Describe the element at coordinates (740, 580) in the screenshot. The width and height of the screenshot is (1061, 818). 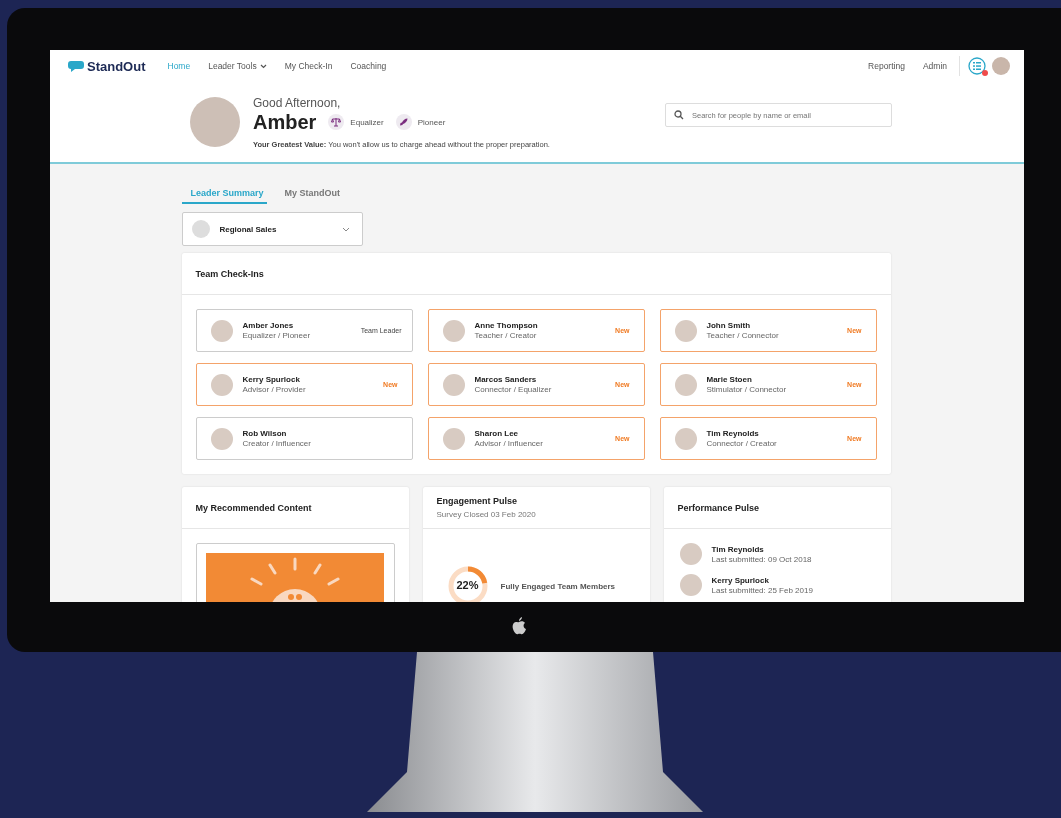
I see `person-name: Kerry Spurlock` at that location.